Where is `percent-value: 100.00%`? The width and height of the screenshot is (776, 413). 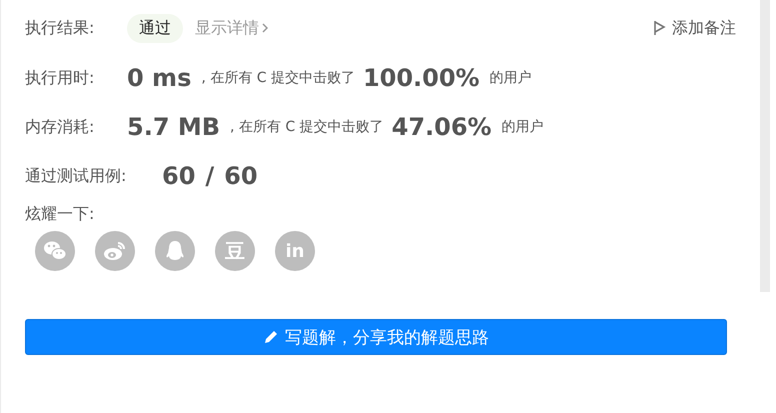 percent-value: 100.00% is located at coordinates (421, 78).